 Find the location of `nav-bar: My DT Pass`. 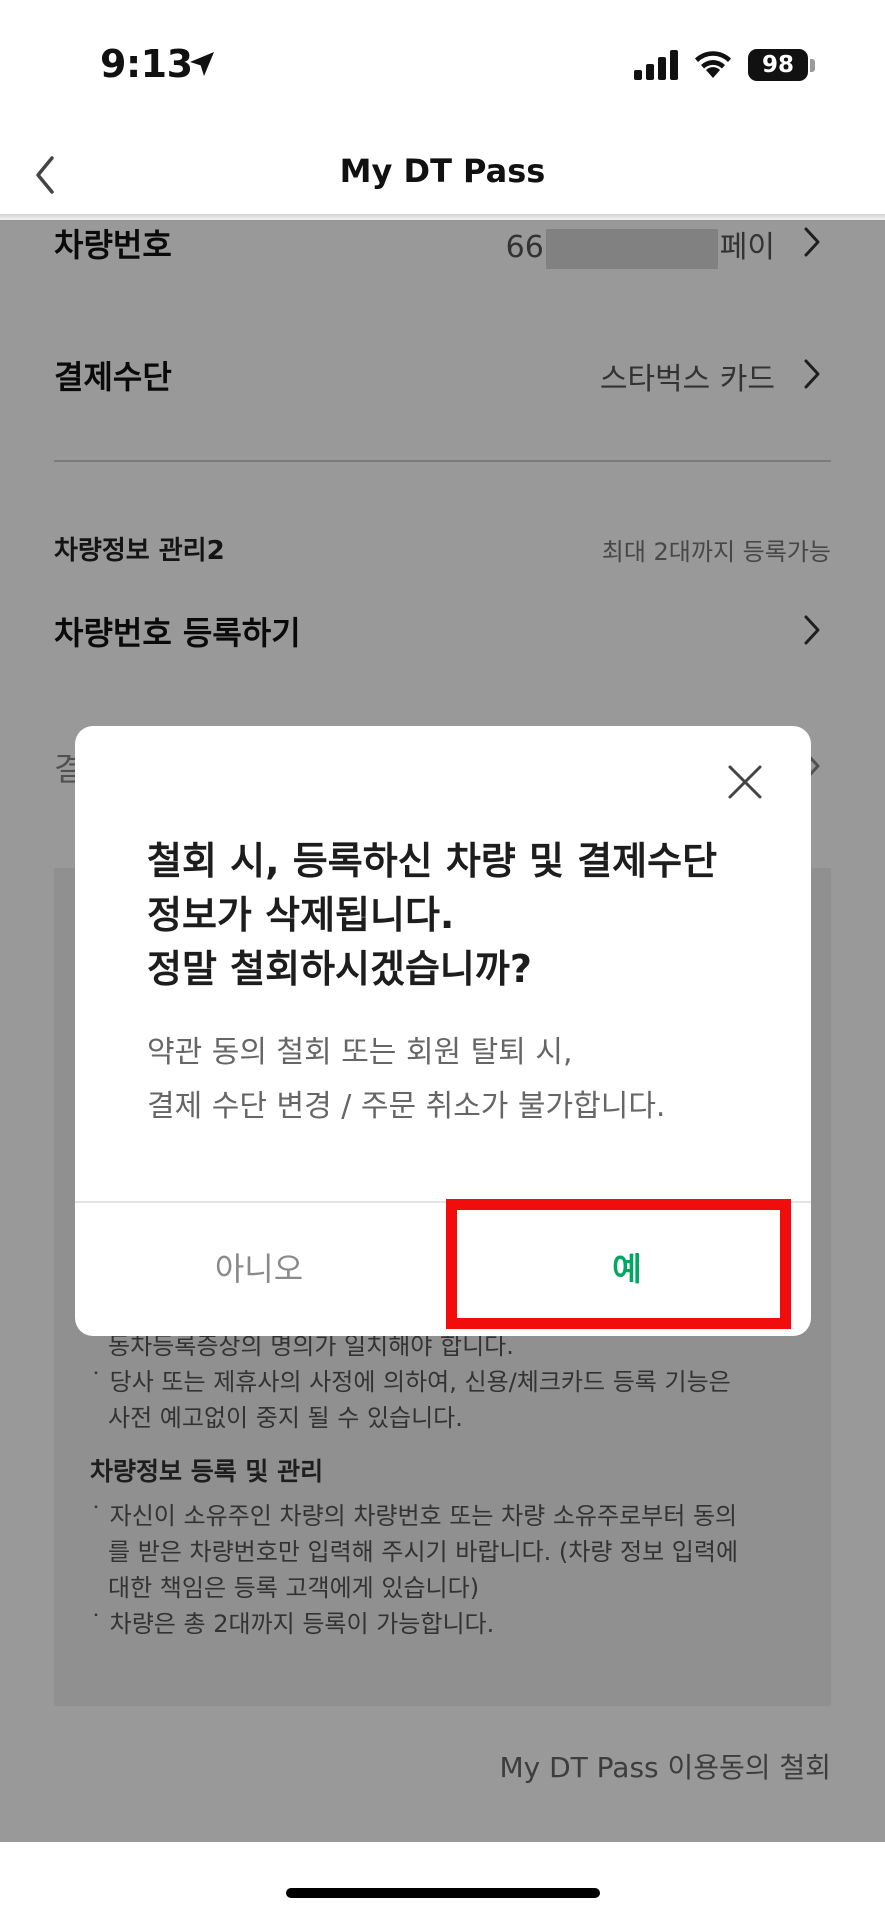

nav-bar: My DT Pass is located at coordinates (442, 175).